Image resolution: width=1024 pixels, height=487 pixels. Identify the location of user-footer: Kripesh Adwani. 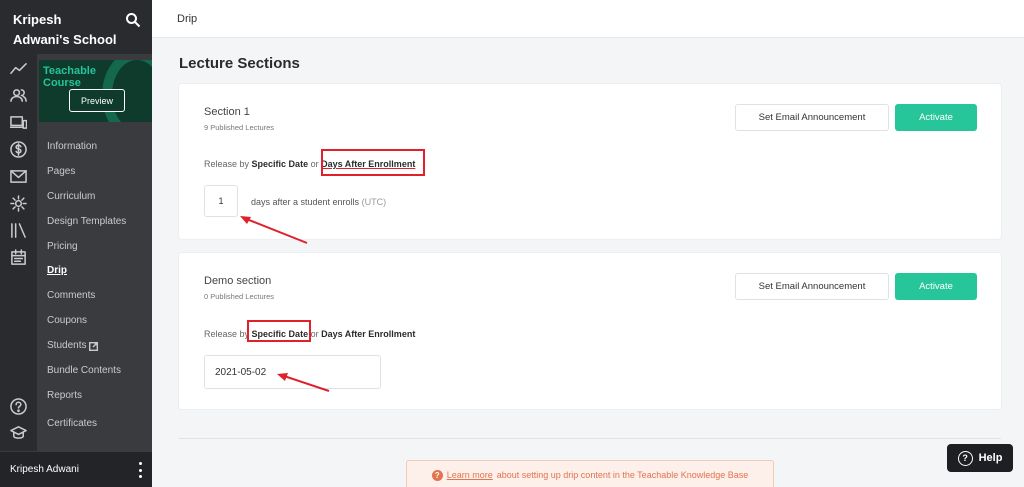
(76, 469).